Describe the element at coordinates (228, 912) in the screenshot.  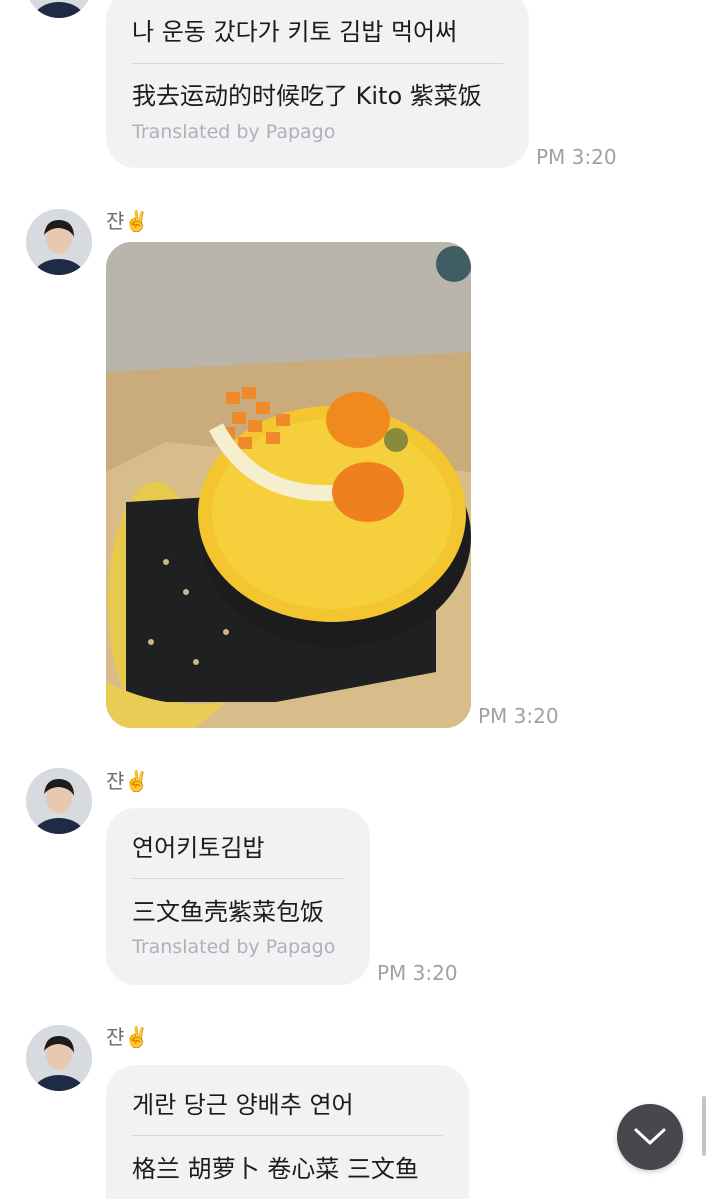
I see `message-translation-text: 三文鱼壳紫菜包饭` at that location.